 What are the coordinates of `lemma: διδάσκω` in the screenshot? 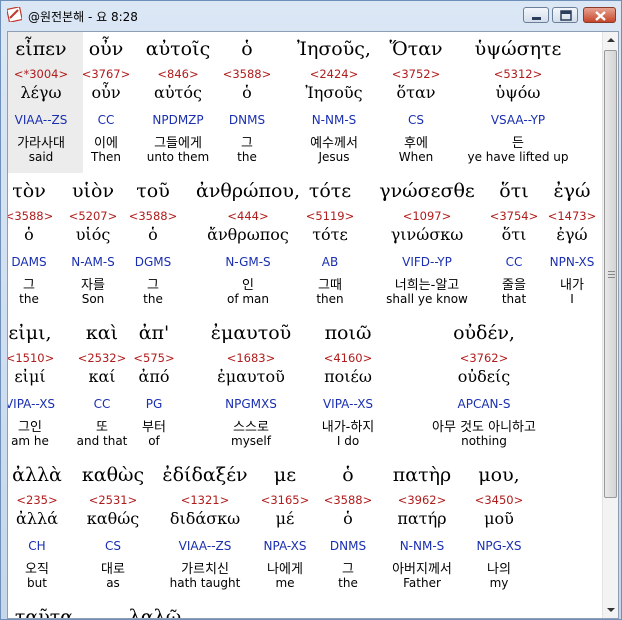 It's located at (205, 518).